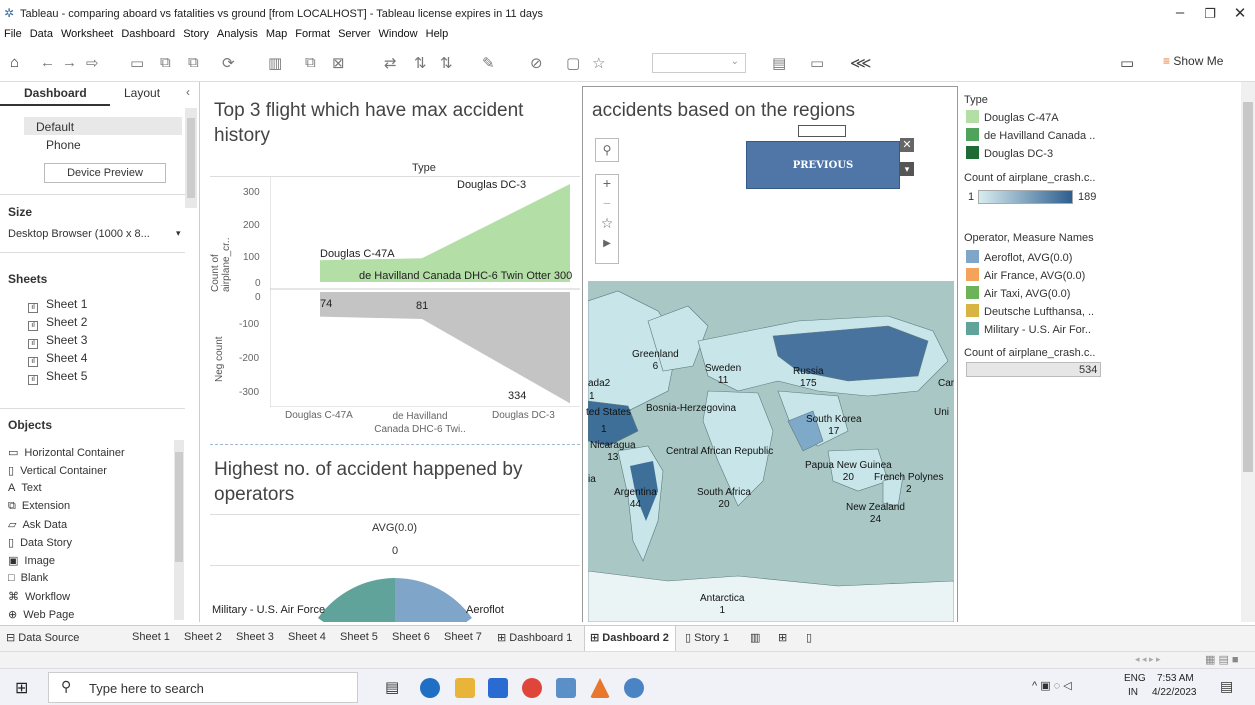 The height and width of the screenshot is (705, 1255). What do you see at coordinates (41, 614) in the screenshot?
I see `object-web-page: ⊕ Web Page` at bounding box center [41, 614].